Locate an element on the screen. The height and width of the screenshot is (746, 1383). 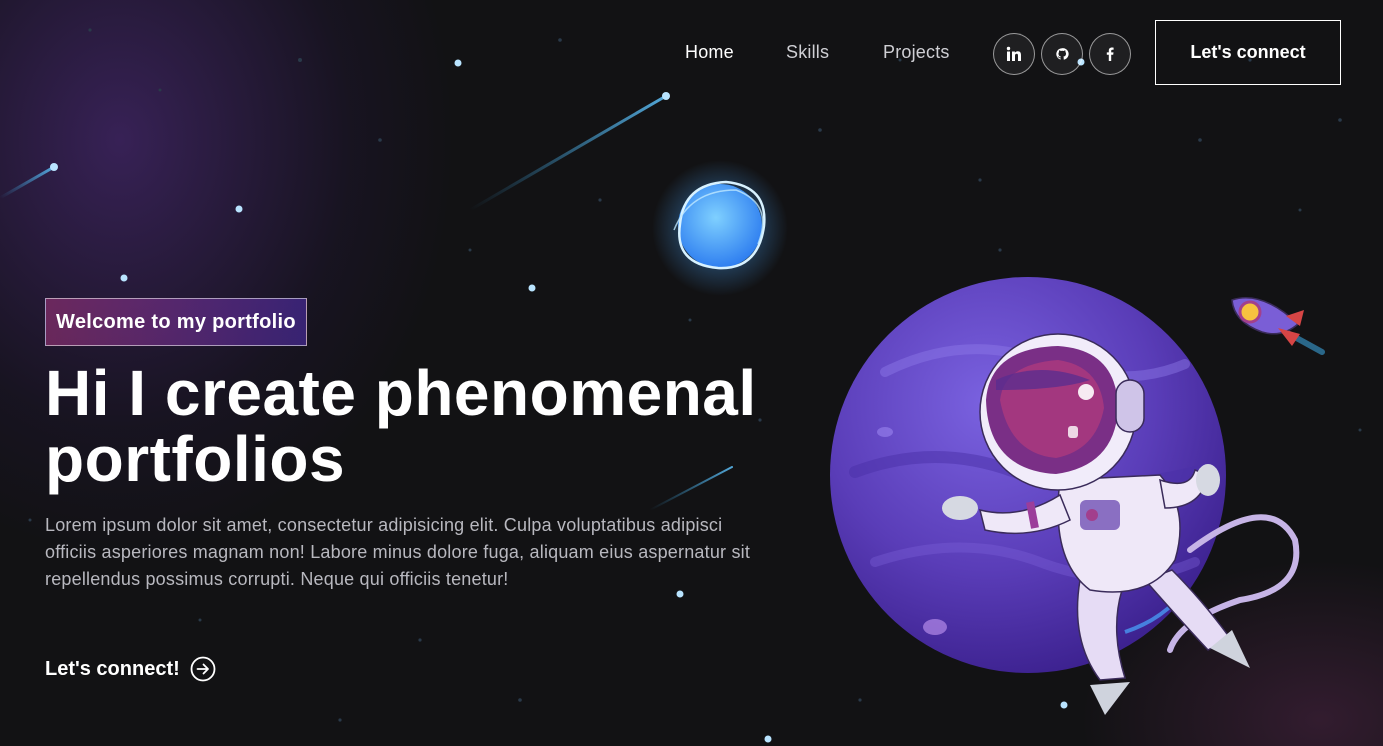
github-icon is located at coordinates (1062, 54).